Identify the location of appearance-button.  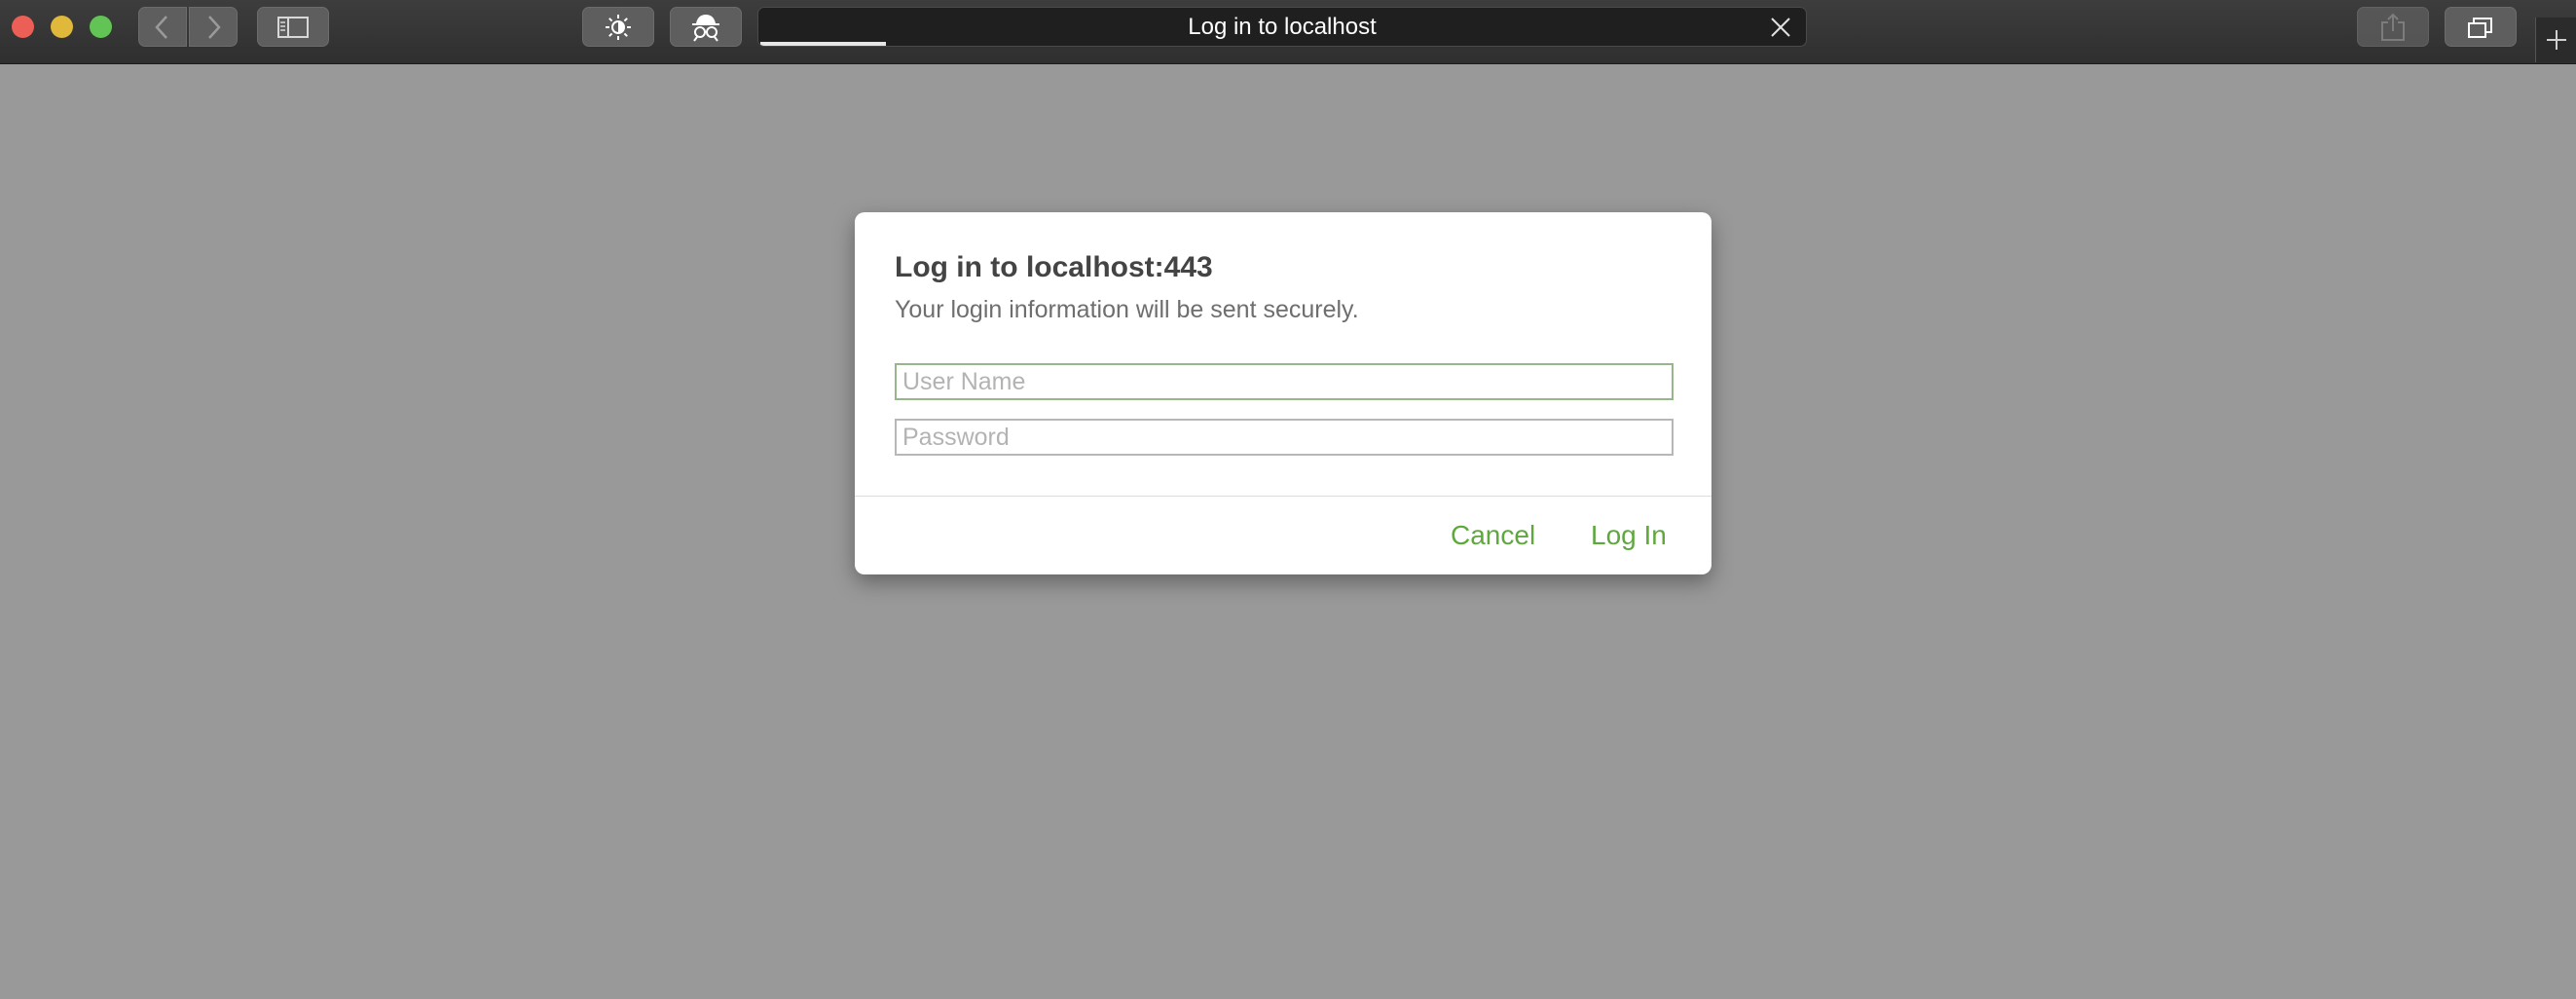
(618, 27).